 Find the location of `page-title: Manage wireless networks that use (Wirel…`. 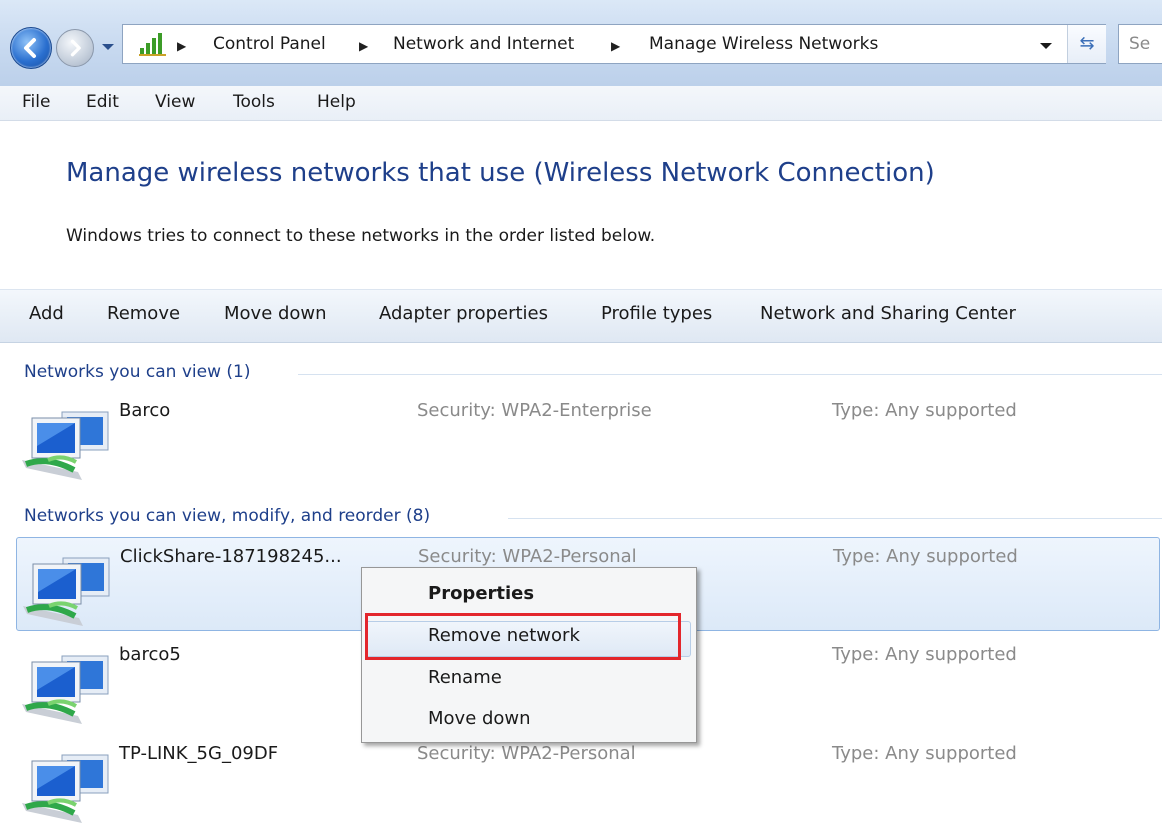

page-title: Manage wireless networks that use (Wirel… is located at coordinates (500, 173).